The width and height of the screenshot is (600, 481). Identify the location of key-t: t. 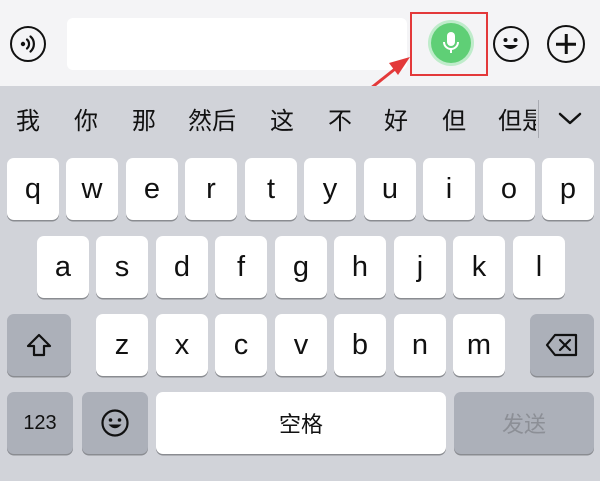
(271, 189).